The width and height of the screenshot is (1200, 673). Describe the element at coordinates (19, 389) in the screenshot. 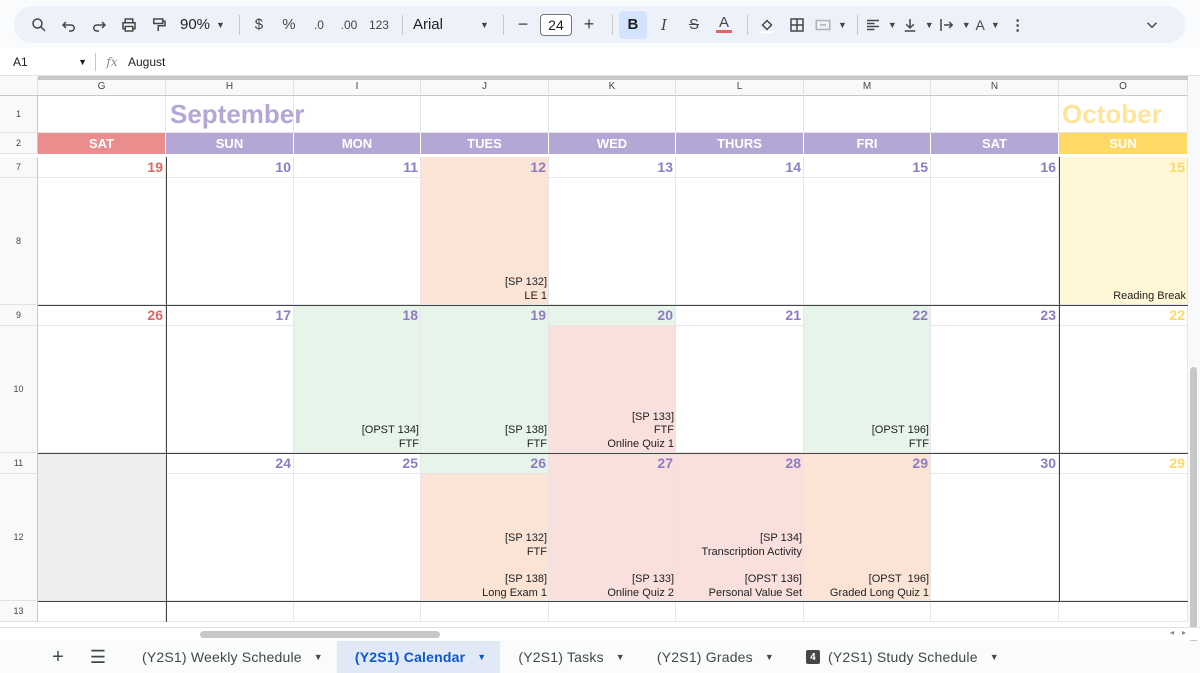

I see `row-header: 10` at that location.